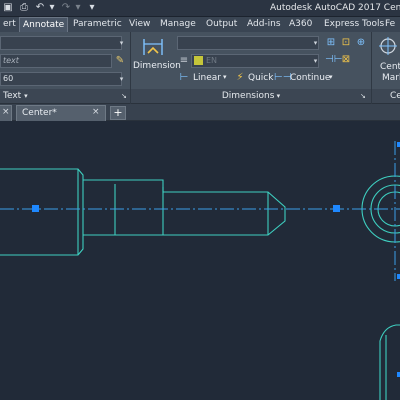 This screenshot has width=400, height=400. Describe the element at coordinates (35, 208) in the screenshot. I see `grip-left` at that location.